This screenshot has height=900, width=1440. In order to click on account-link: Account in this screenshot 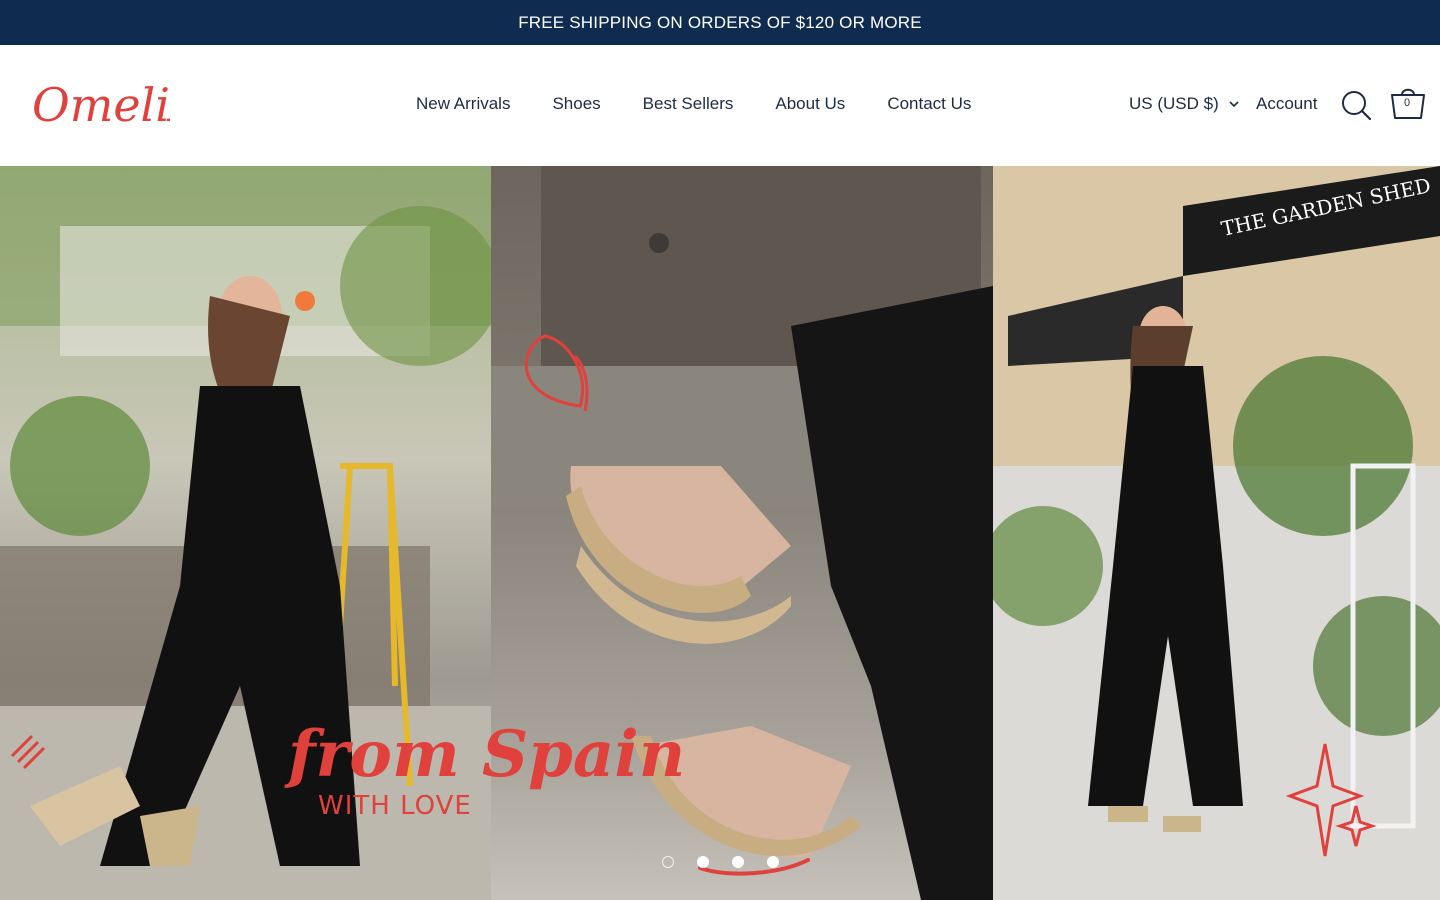, I will do `click(1286, 104)`.